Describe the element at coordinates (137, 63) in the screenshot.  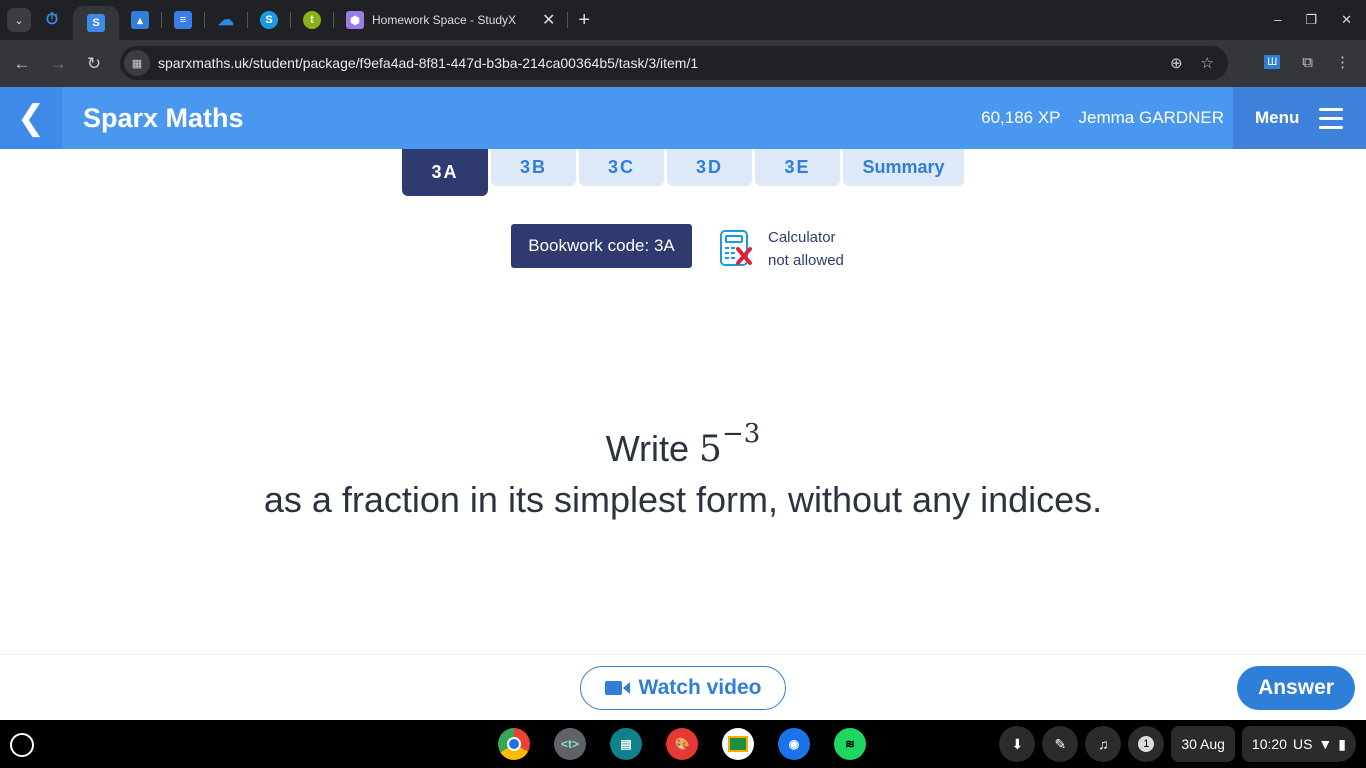
I see `site-info-icon: ▦` at that location.